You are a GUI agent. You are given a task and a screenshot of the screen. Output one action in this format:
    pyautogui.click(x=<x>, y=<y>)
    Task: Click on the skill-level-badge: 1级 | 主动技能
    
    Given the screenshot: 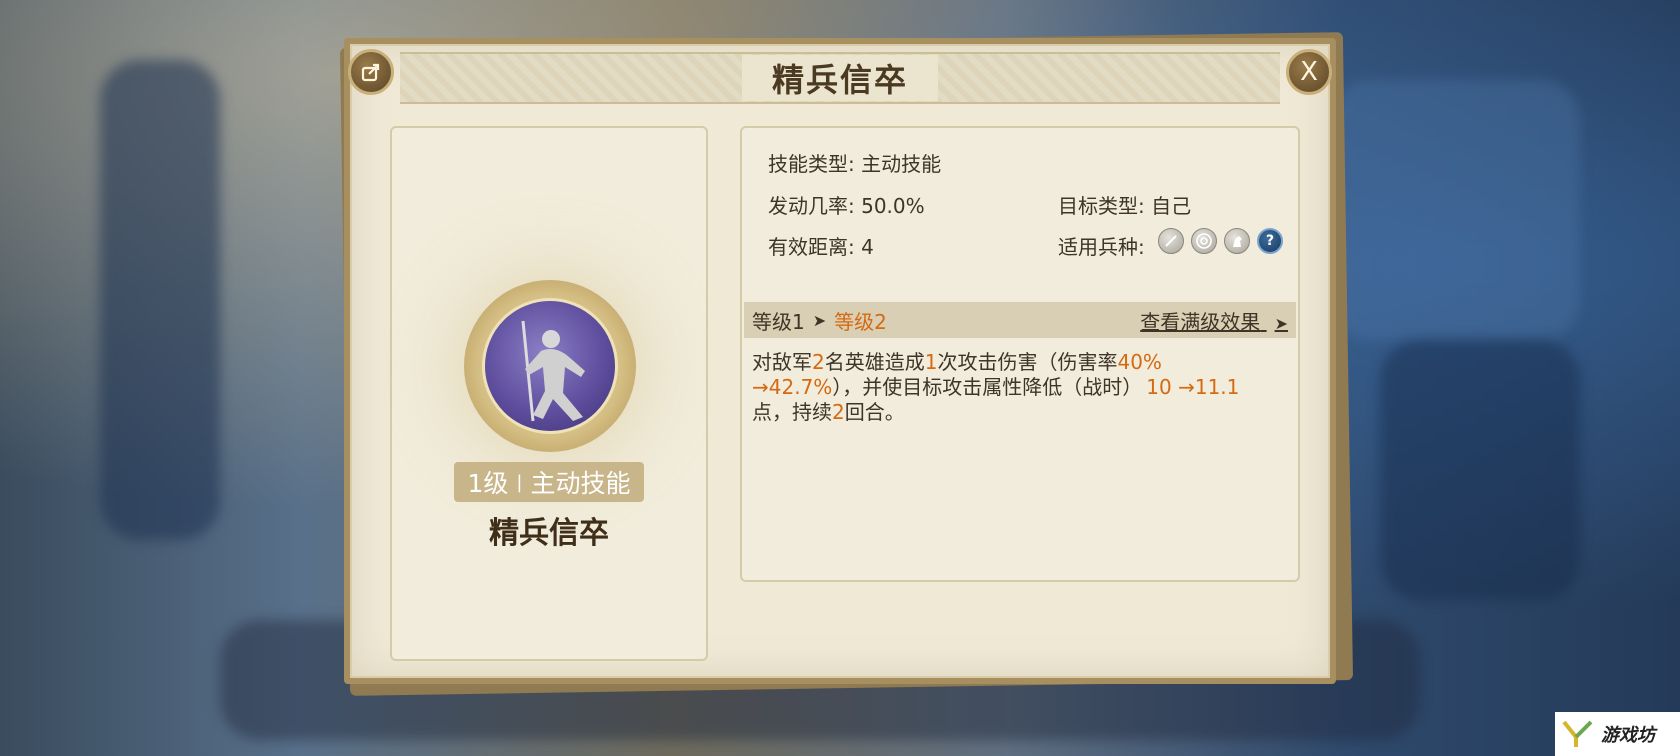 What is the action you would take?
    pyautogui.click(x=549, y=482)
    